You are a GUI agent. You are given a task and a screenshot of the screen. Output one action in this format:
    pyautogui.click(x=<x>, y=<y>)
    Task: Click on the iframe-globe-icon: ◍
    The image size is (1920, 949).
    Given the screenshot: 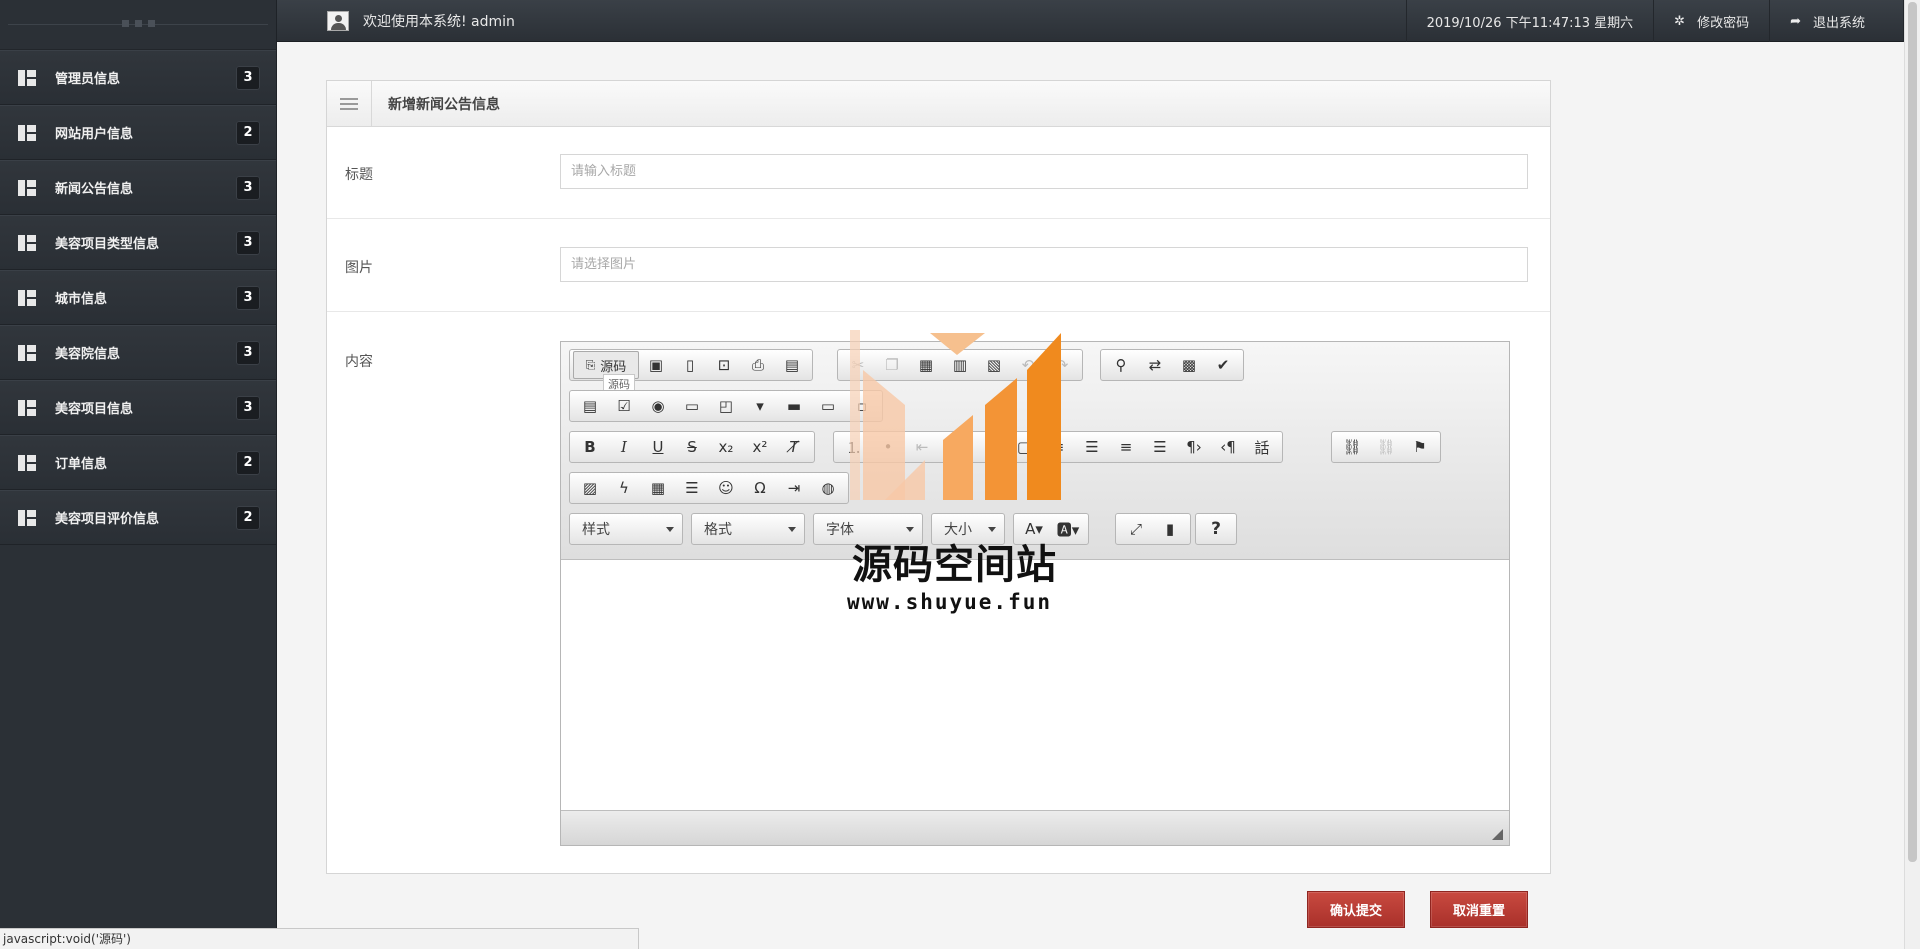 What is the action you would take?
    pyautogui.click(x=828, y=488)
    